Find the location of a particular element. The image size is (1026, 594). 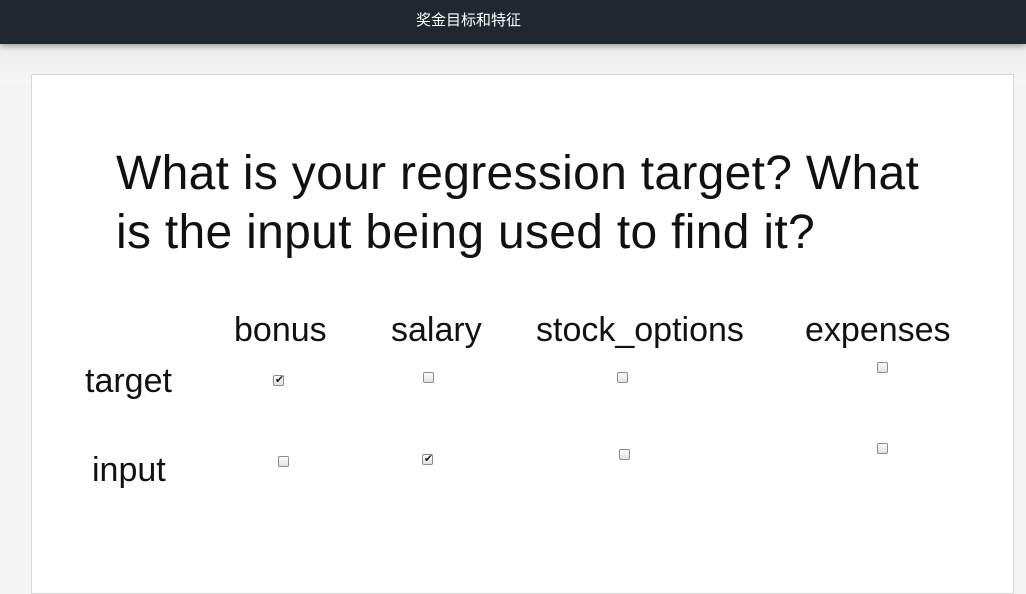

checkbox-input-stock-options is located at coordinates (624, 454).